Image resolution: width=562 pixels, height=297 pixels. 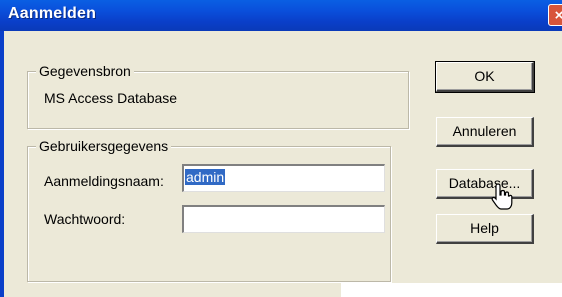 What do you see at coordinates (283, 219) in the screenshot?
I see `password-field` at bounding box center [283, 219].